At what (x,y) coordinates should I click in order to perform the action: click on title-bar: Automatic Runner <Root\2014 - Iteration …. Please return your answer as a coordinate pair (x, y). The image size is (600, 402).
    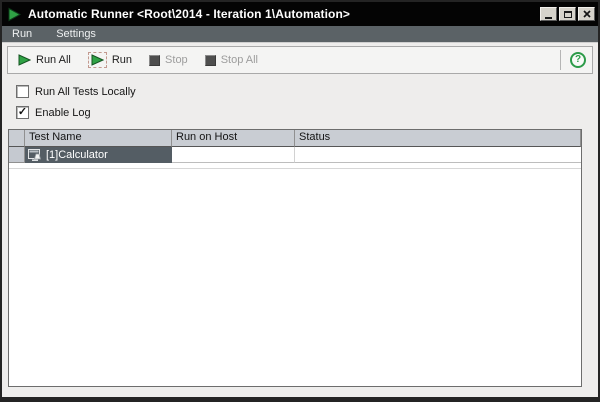
    Looking at the image, I should click on (300, 14).